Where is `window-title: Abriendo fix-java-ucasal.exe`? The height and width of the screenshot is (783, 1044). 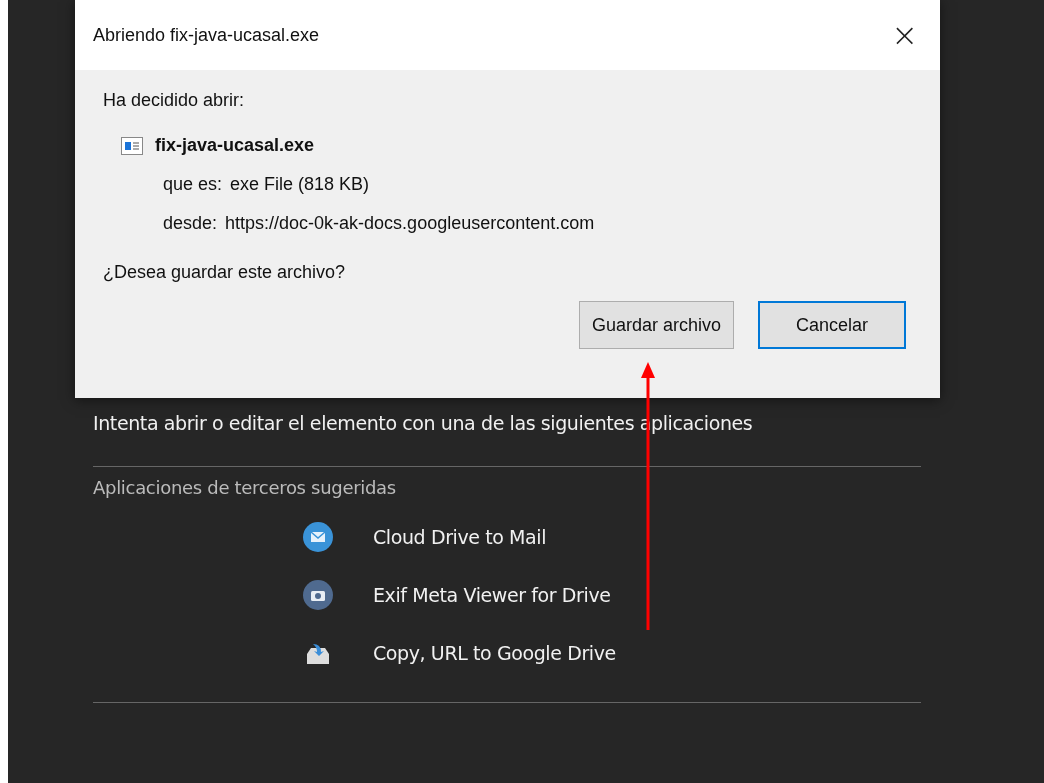
window-title: Abriendo fix-java-ucasal.exe is located at coordinates (206, 35).